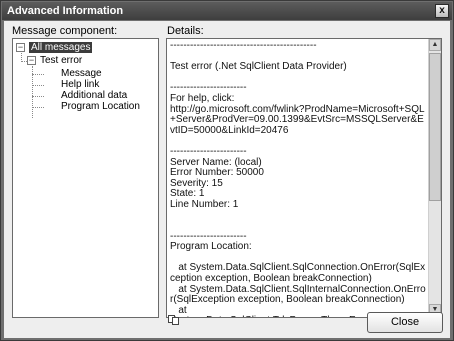 The width and height of the screenshot is (454, 341). What do you see at coordinates (174, 320) in the screenshot?
I see `copy-icon` at bounding box center [174, 320].